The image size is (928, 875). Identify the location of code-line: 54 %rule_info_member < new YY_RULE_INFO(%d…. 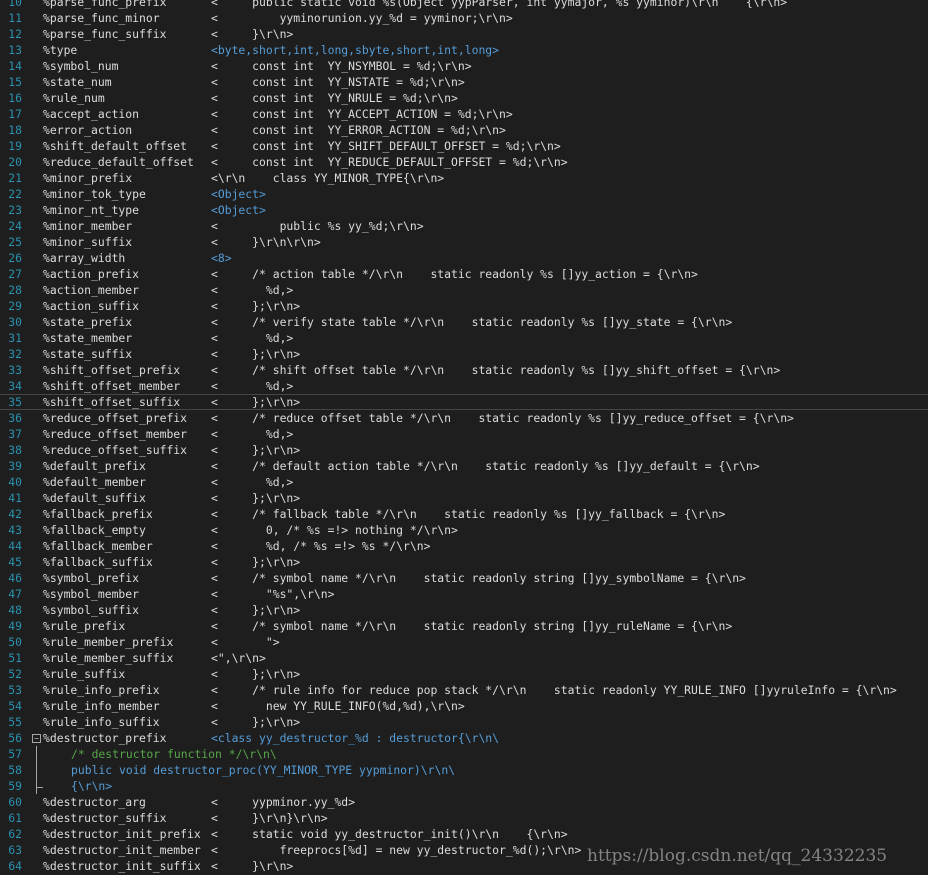
(464, 706).